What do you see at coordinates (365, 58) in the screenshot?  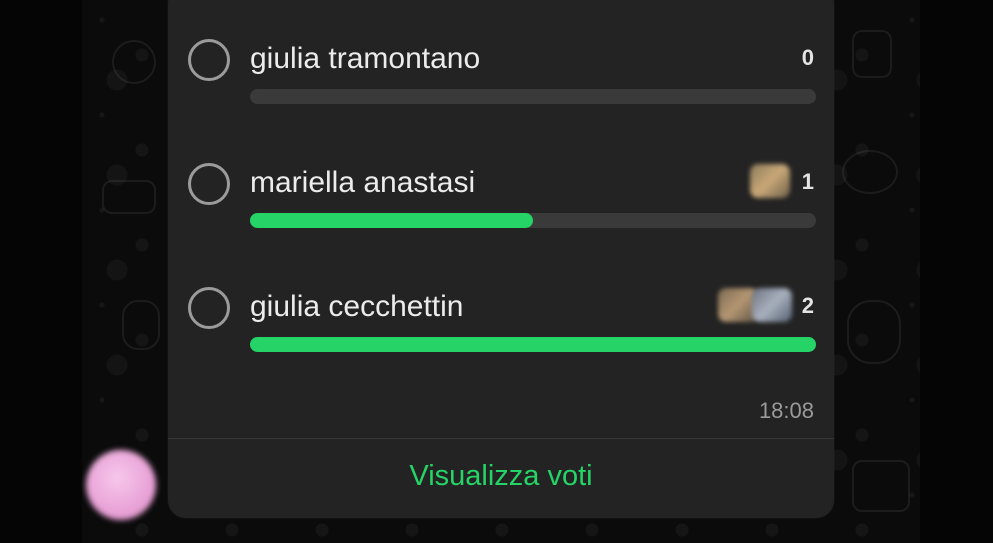 I see `poll-option-label: giulia tramontano` at bounding box center [365, 58].